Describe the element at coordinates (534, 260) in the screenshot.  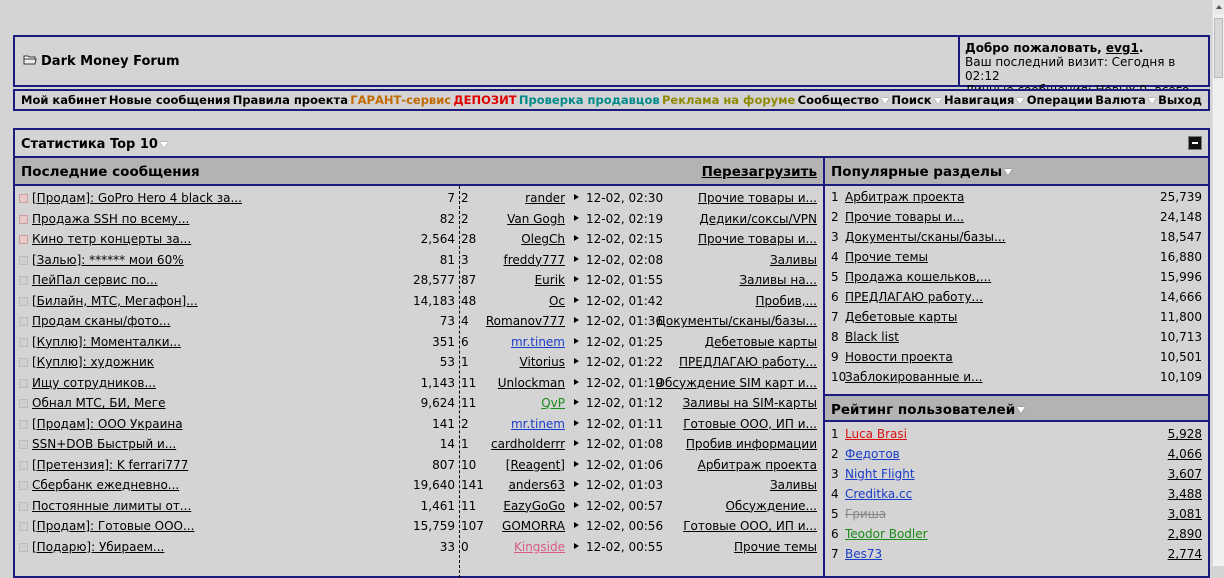
I see `post-author-link: freddy777` at that location.